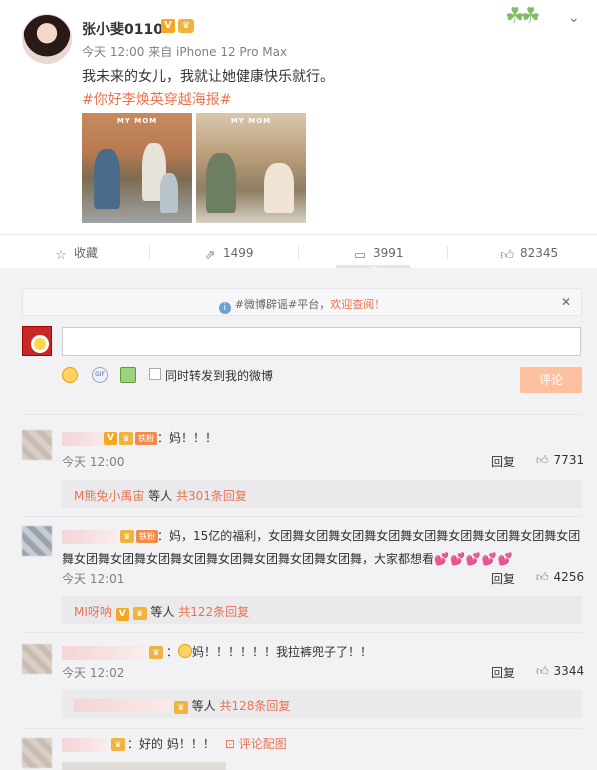 This screenshot has width=597, height=770. What do you see at coordinates (37, 341) in the screenshot?
I see `my-avatar` at bounding box center [37, 341].